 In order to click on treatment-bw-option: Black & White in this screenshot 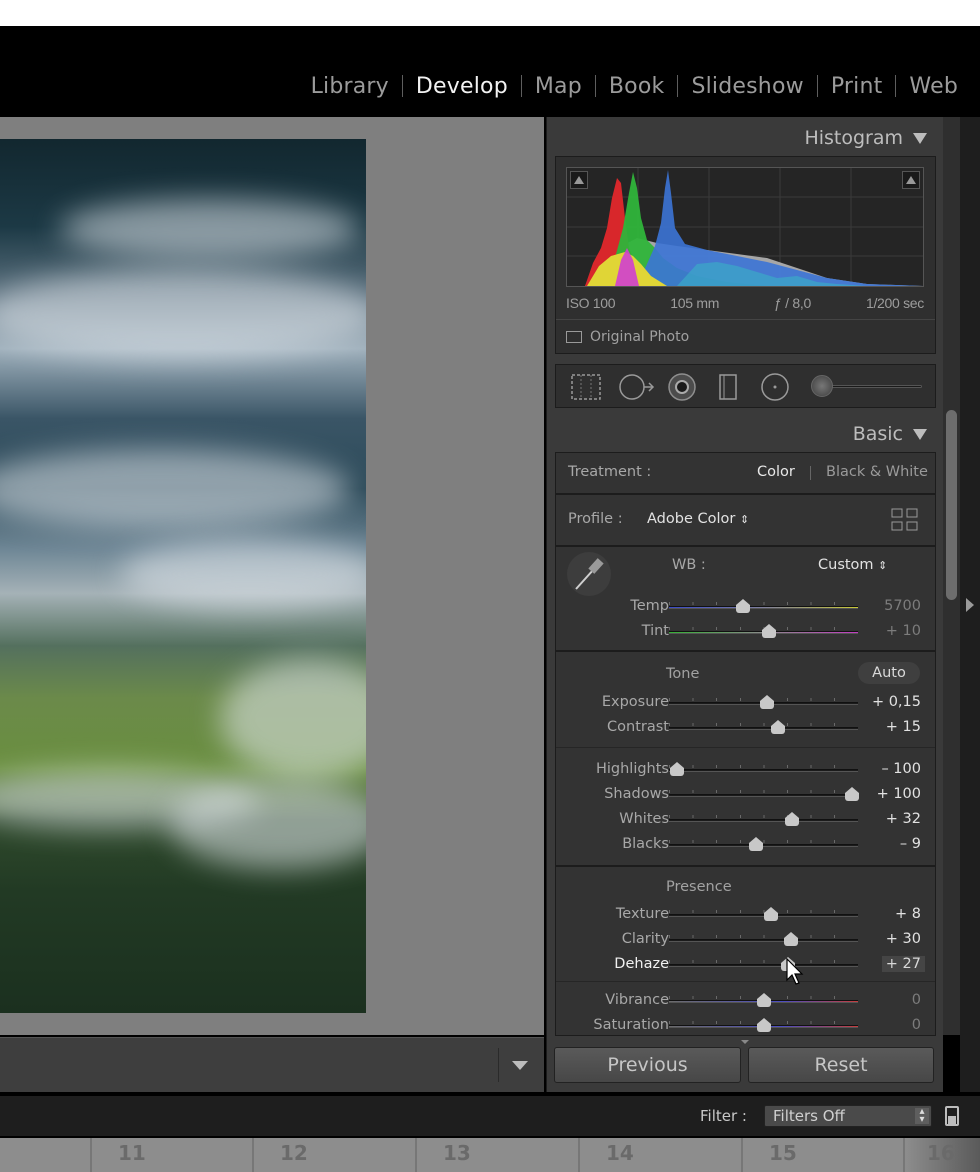, I will do `click(877, 472)`.